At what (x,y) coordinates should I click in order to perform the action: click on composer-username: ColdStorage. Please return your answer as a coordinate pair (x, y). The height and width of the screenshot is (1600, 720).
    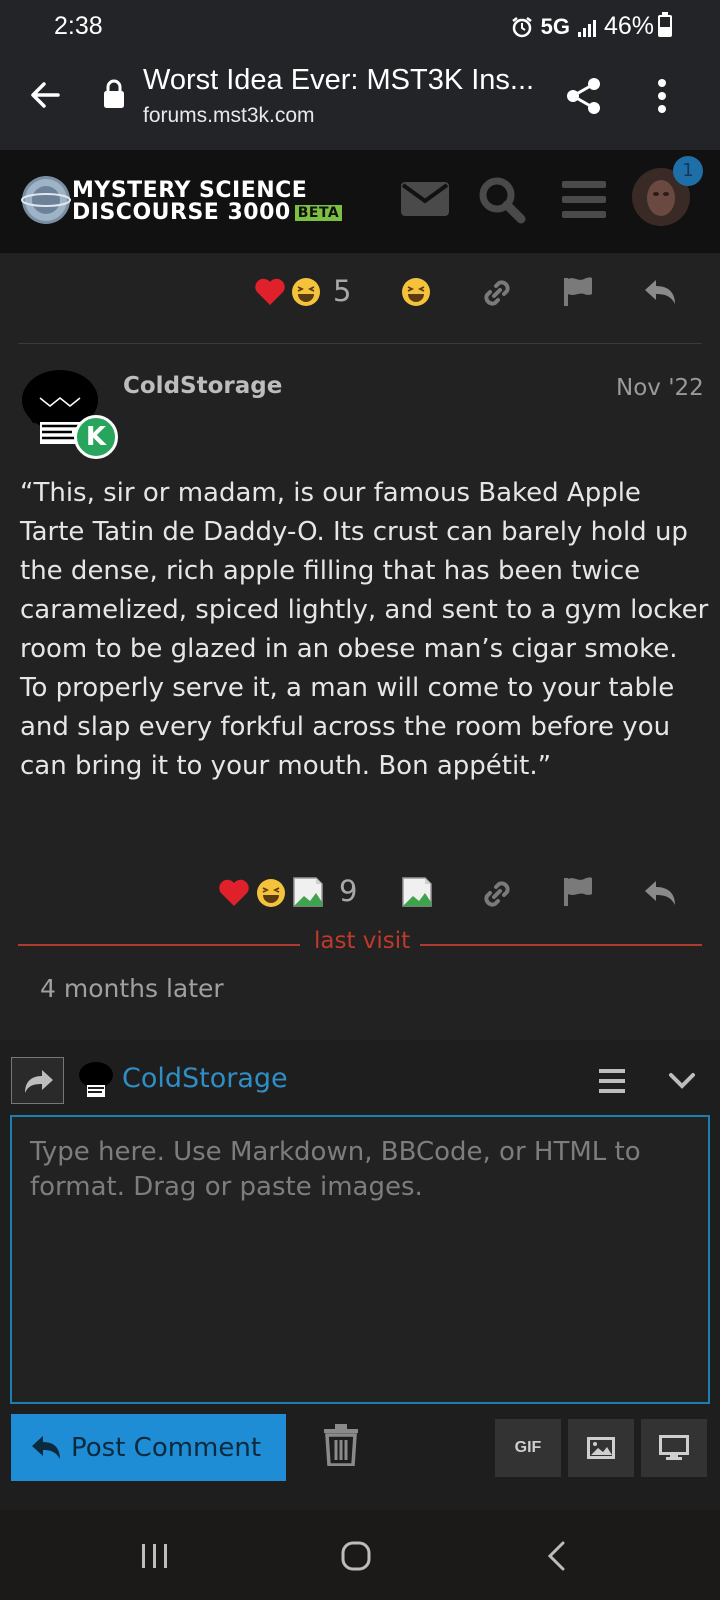
    Looking at the image, I should click on (205, 1078).